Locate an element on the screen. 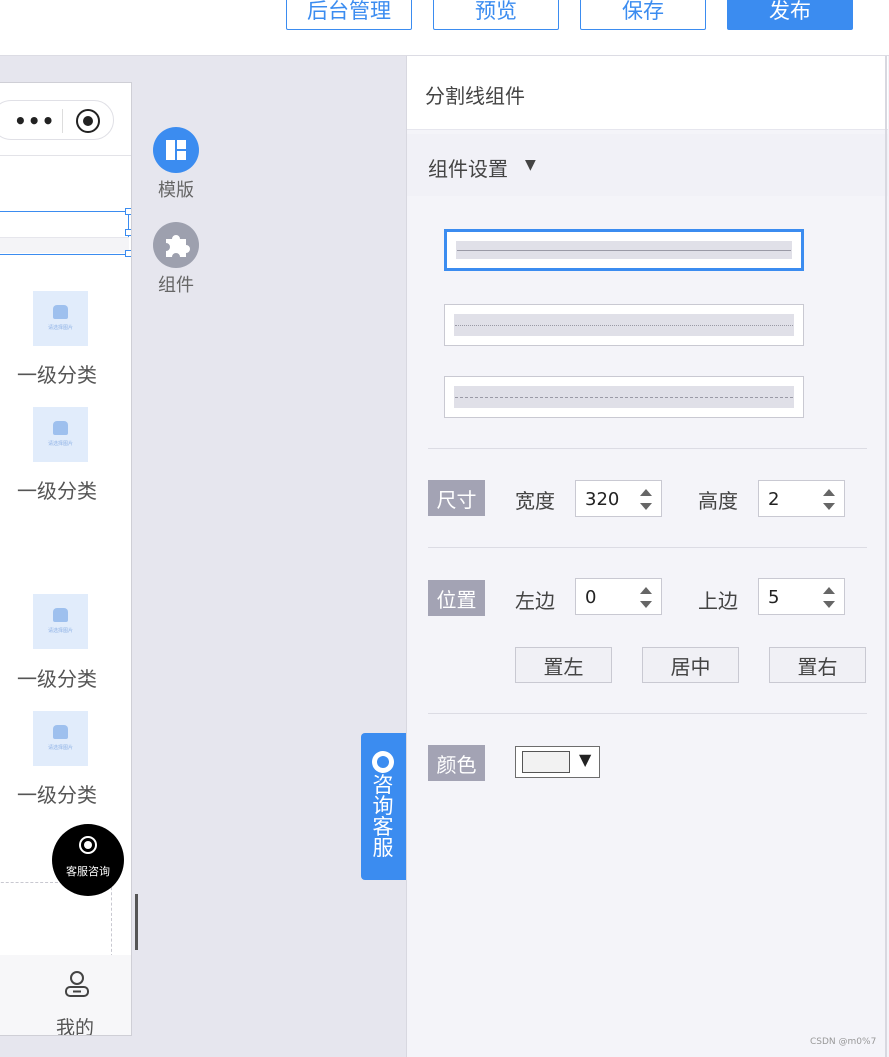 This screenshot has height=1057, width=889. customer-service-label: 客服咨询 is located at coordinates (88, 871).